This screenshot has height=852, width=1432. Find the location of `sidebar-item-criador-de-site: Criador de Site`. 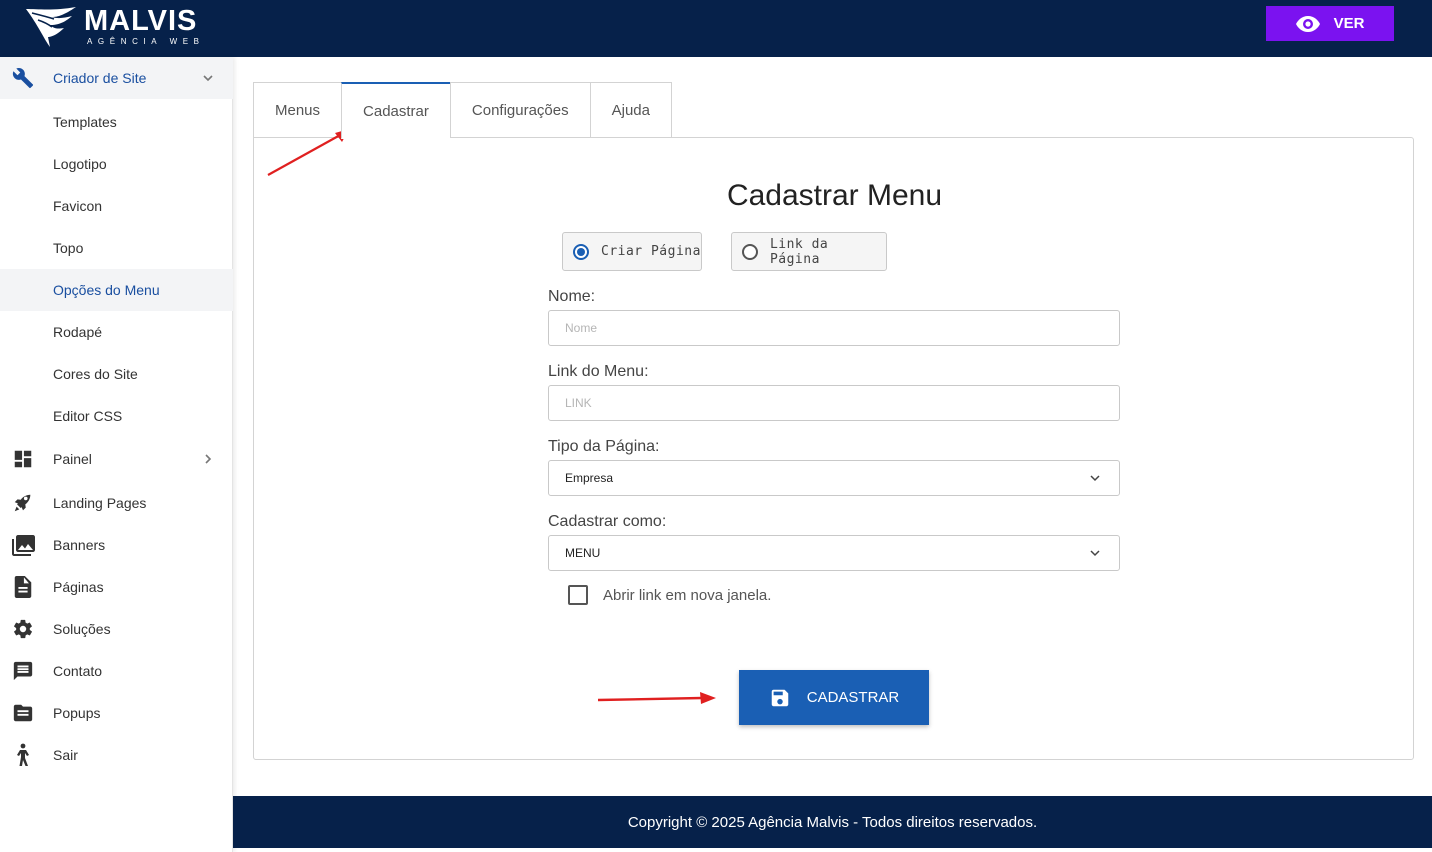

sidebar-item-criador-de-site: Criador de Site is located at coordinates (116, 78).